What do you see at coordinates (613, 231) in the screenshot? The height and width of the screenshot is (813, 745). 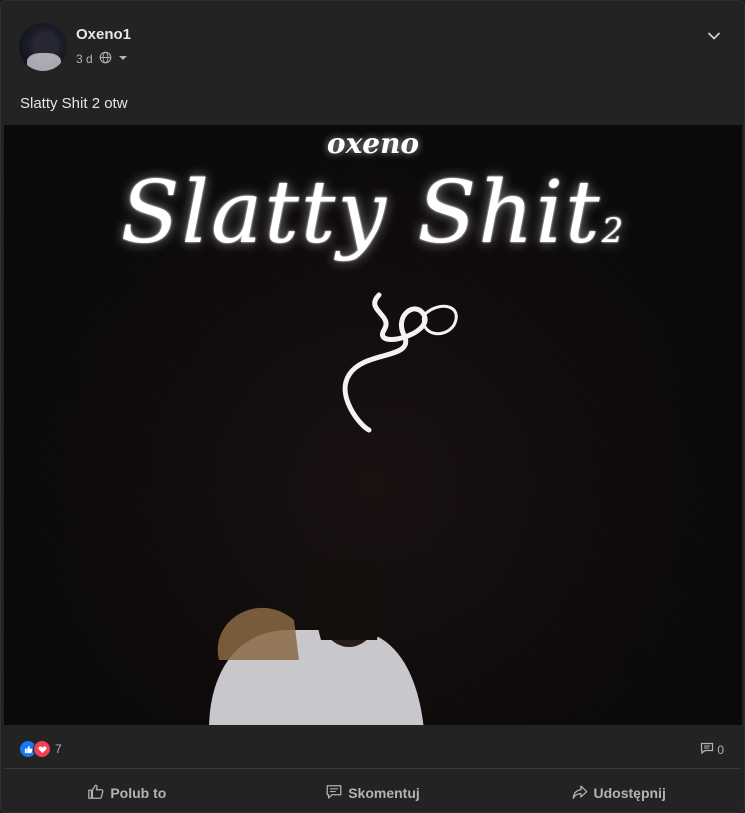 I see `cover-title-number: 2` at bounding box center [613, 231].